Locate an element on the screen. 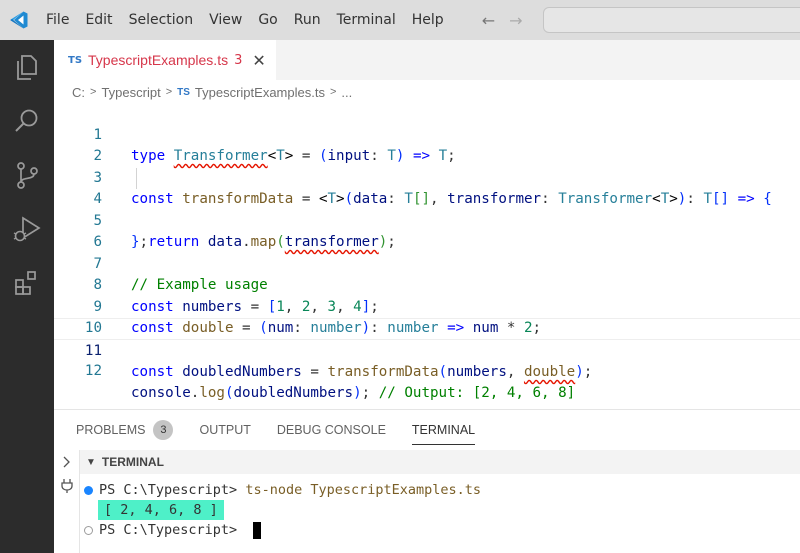 The width and height of the screenshot is (800, 553). plug-icon is located at coordinates (67, 486).